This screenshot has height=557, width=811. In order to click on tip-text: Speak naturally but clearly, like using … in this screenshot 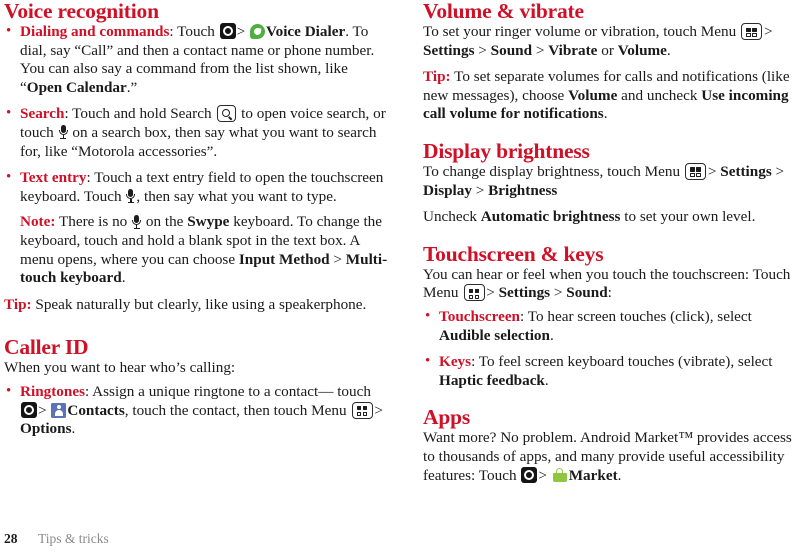, I will do `click(201, 304)`.